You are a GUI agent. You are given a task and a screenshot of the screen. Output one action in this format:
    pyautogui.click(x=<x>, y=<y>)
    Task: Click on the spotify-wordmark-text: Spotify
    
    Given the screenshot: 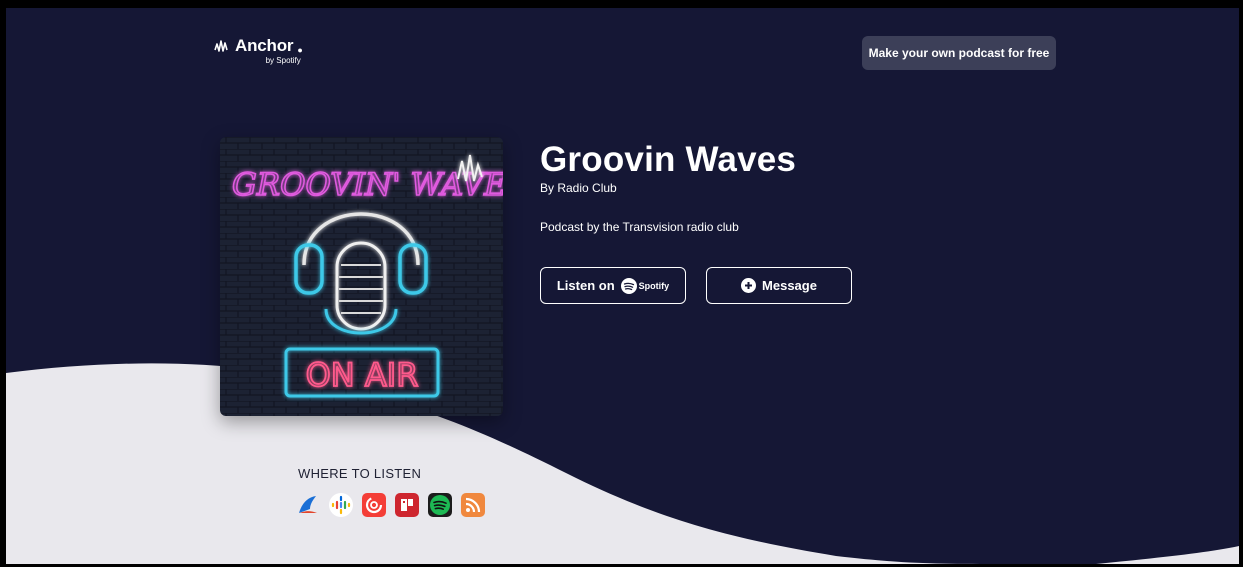 What is the action you would take?
    pyautogui.click(x=654, y=285)
    